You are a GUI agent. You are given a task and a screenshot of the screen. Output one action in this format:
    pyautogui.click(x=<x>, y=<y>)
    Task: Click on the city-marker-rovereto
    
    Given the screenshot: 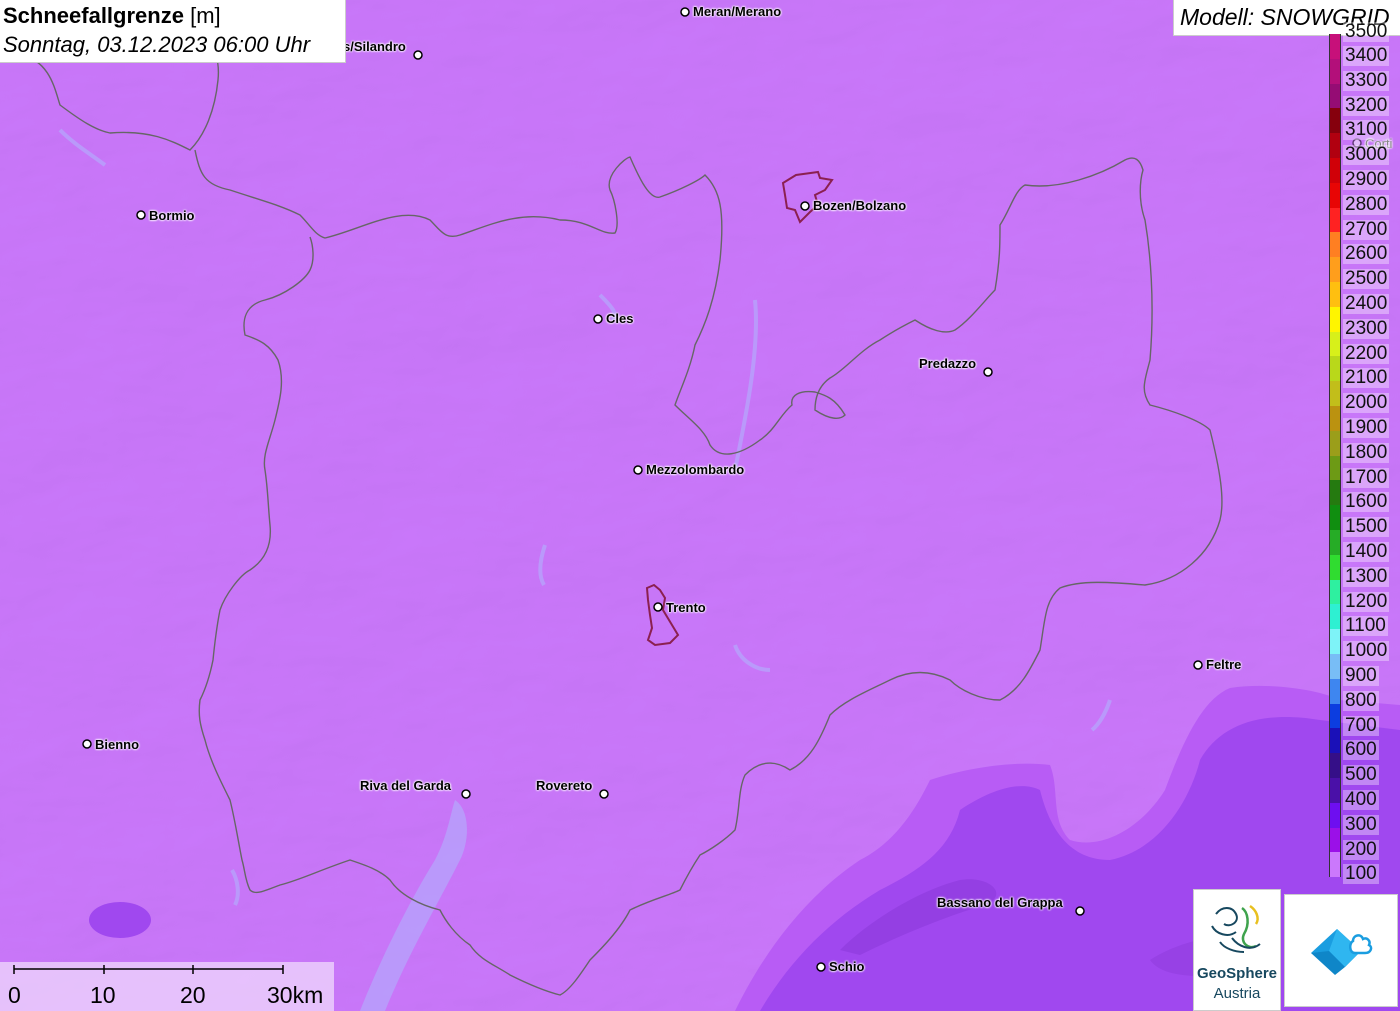 What is the action you would take?
    pyautogui.click(x=604, y=794)
    